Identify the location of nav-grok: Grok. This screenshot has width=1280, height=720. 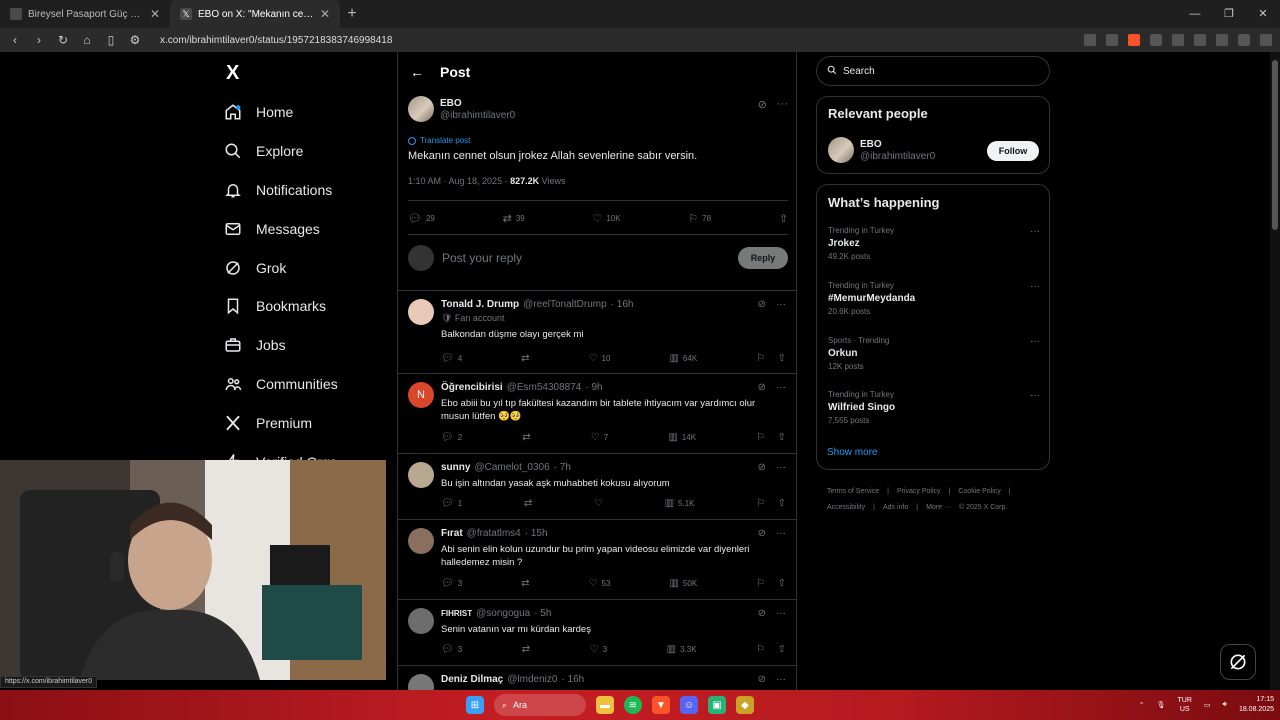
(255, 268).